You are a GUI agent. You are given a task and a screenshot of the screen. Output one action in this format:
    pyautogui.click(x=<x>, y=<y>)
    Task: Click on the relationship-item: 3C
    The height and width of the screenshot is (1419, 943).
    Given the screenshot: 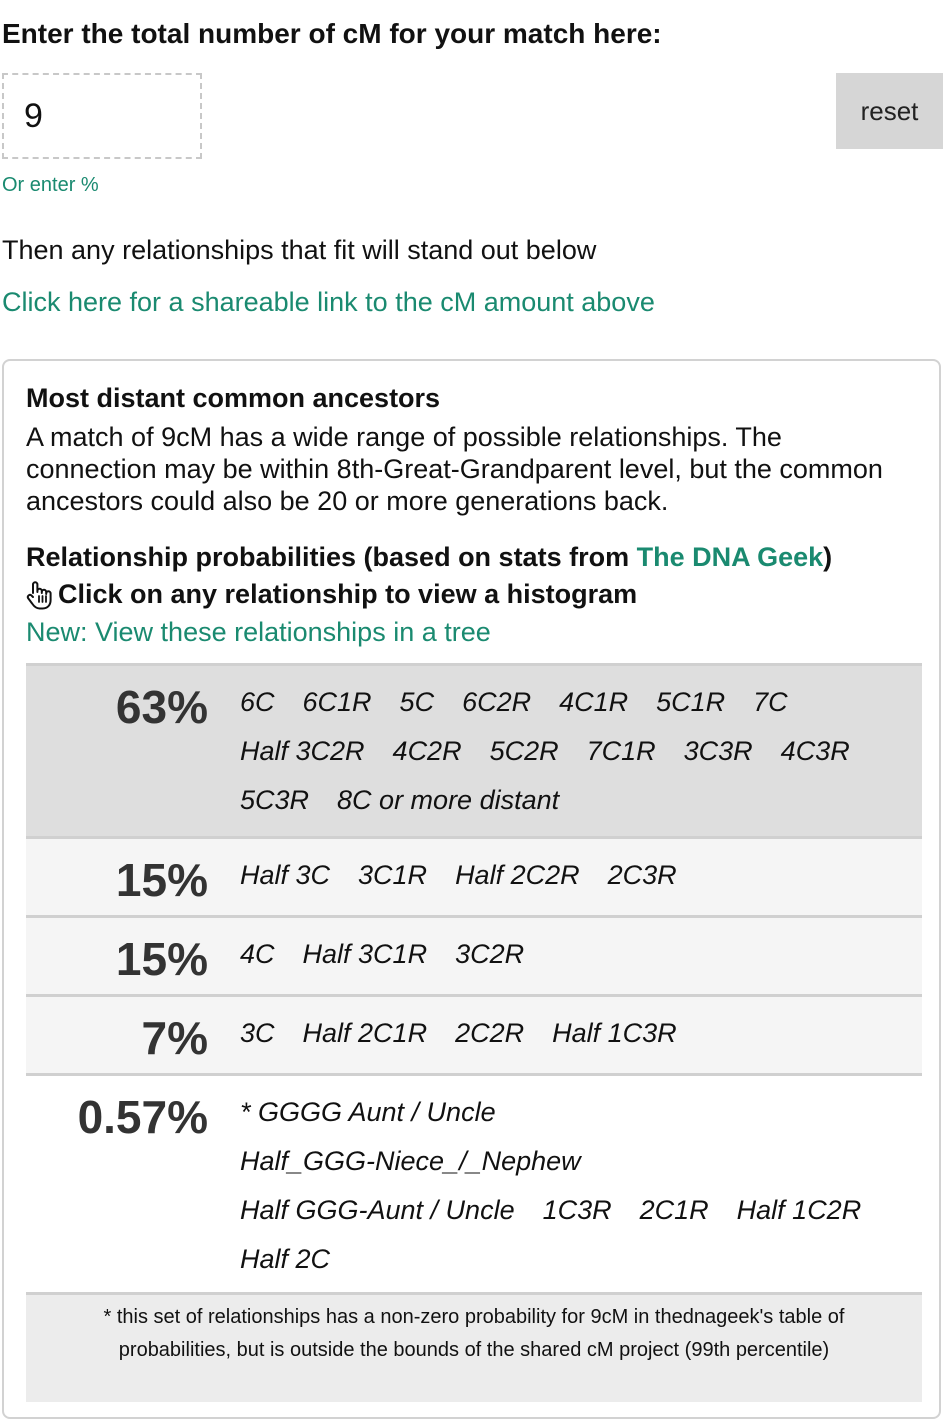 What is the action you would take?
    pyautogui.click(x=257, y=1033)
    